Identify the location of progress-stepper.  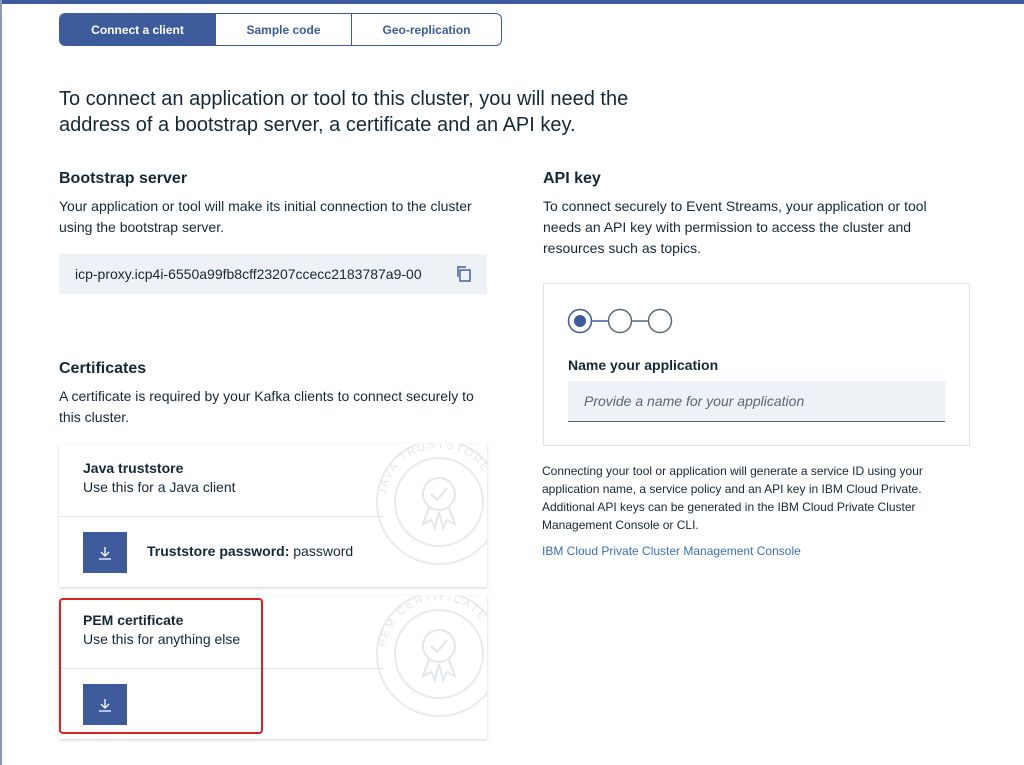
(620, 321).